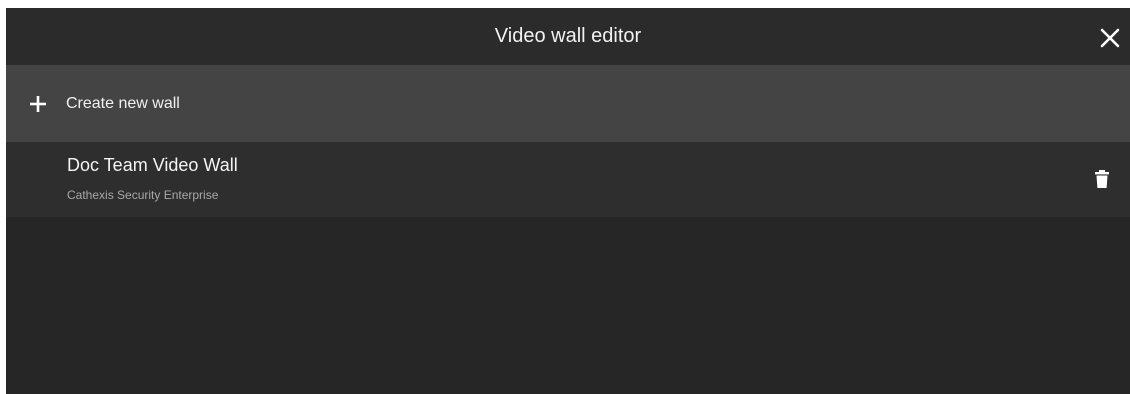 This screenshot has height=394, width=1130. What do you see at coordinates (123, 103) in the screenshot?
I see `create-new-wall-label: Create new wall` at bounding box center [123, 103].